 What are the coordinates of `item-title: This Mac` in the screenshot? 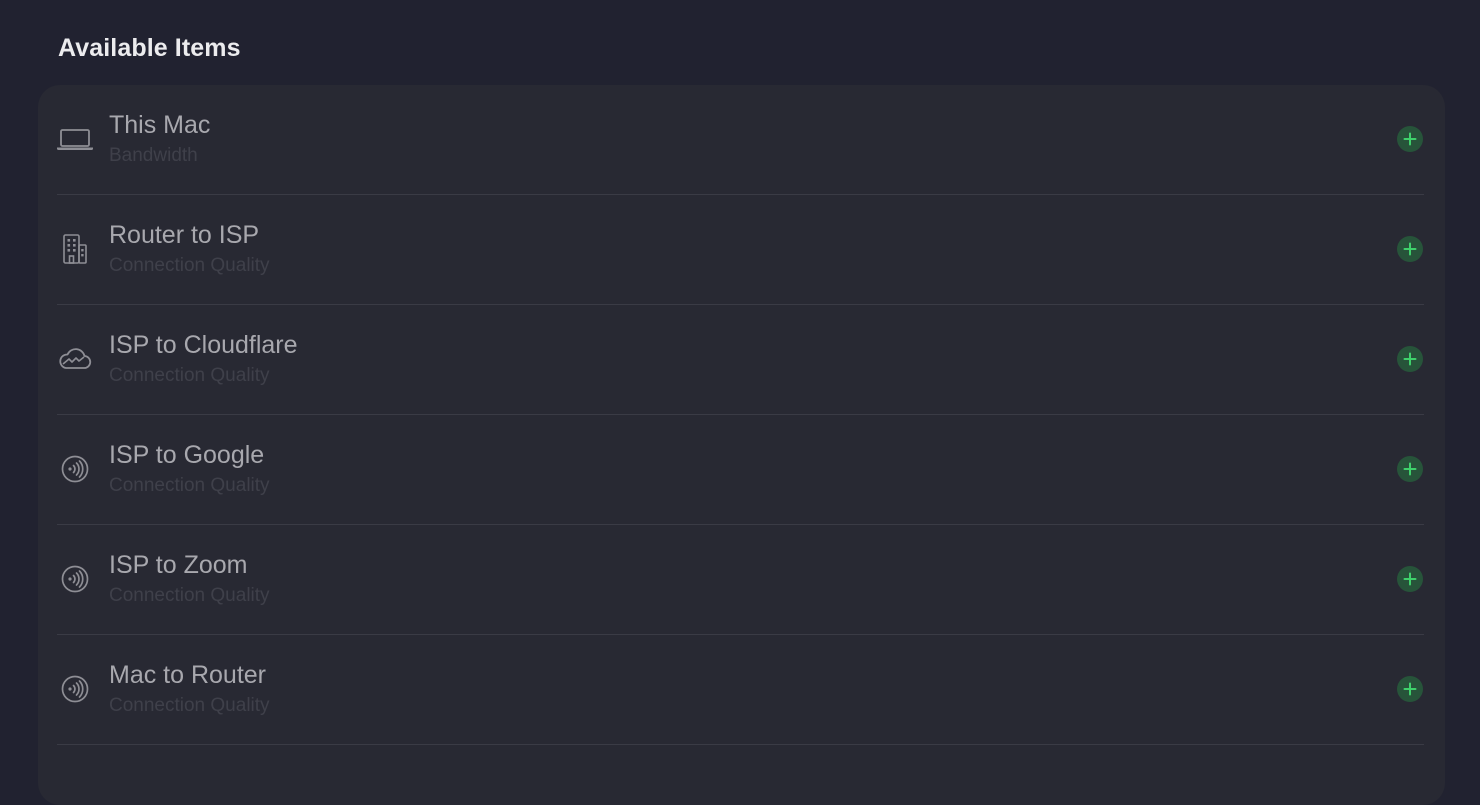 It's located at (160, 125).